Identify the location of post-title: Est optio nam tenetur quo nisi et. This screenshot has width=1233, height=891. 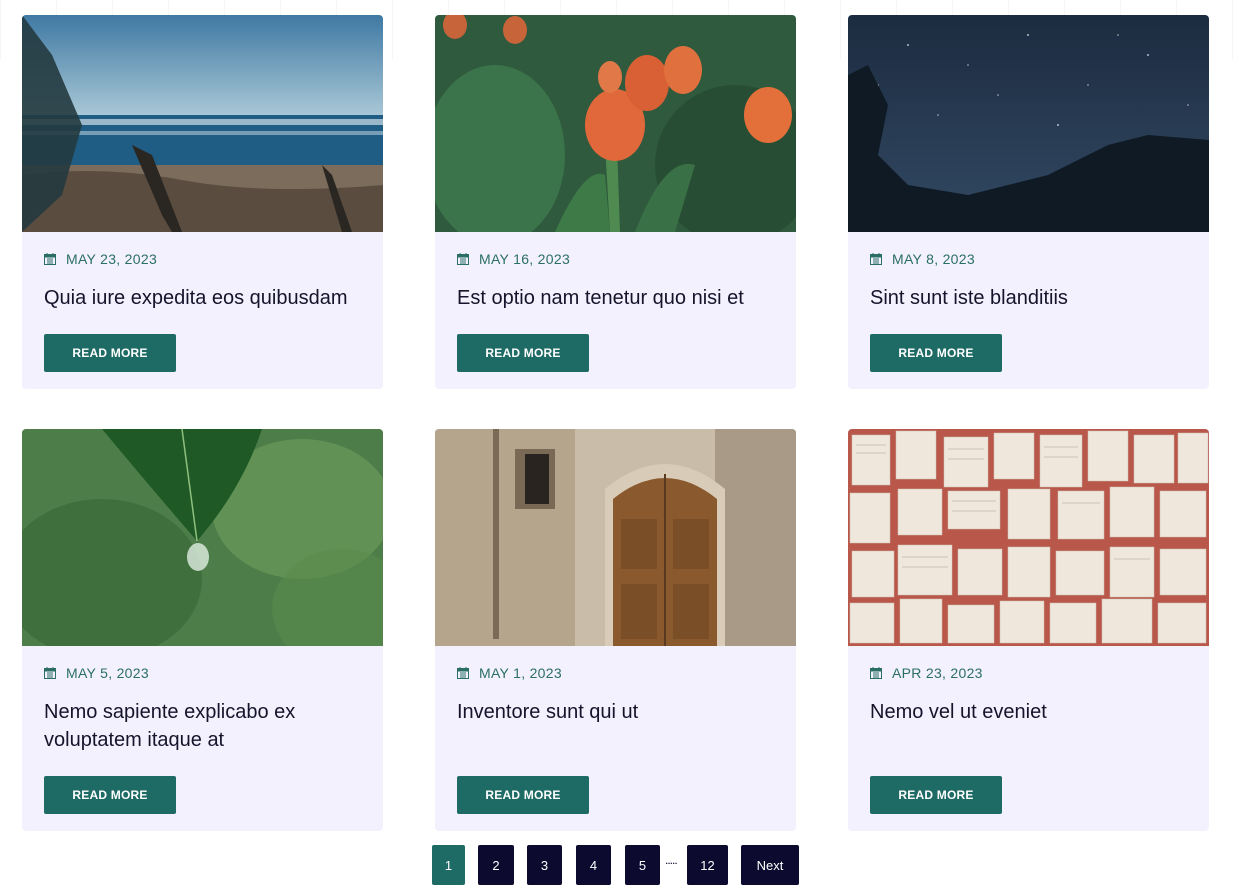
(617, 298).